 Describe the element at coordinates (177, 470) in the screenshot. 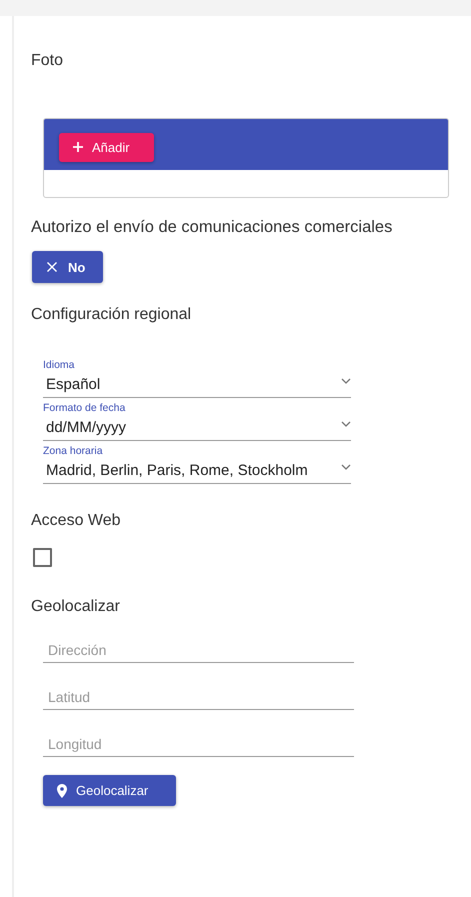

I see `field-value: Madrid, Berlin, Paris, Rome, Stockholm` at that location.